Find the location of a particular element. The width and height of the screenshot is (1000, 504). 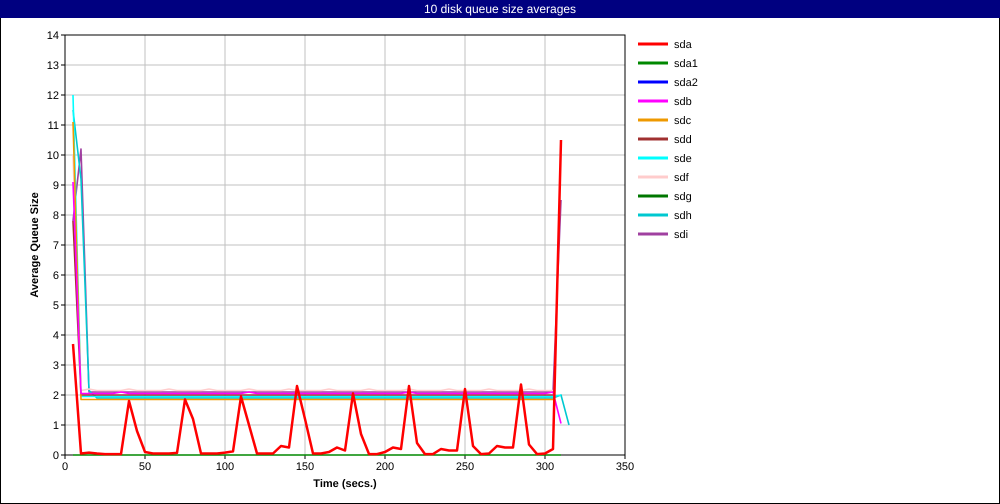

legend-label: sdh is located at coordinates (683, 216).